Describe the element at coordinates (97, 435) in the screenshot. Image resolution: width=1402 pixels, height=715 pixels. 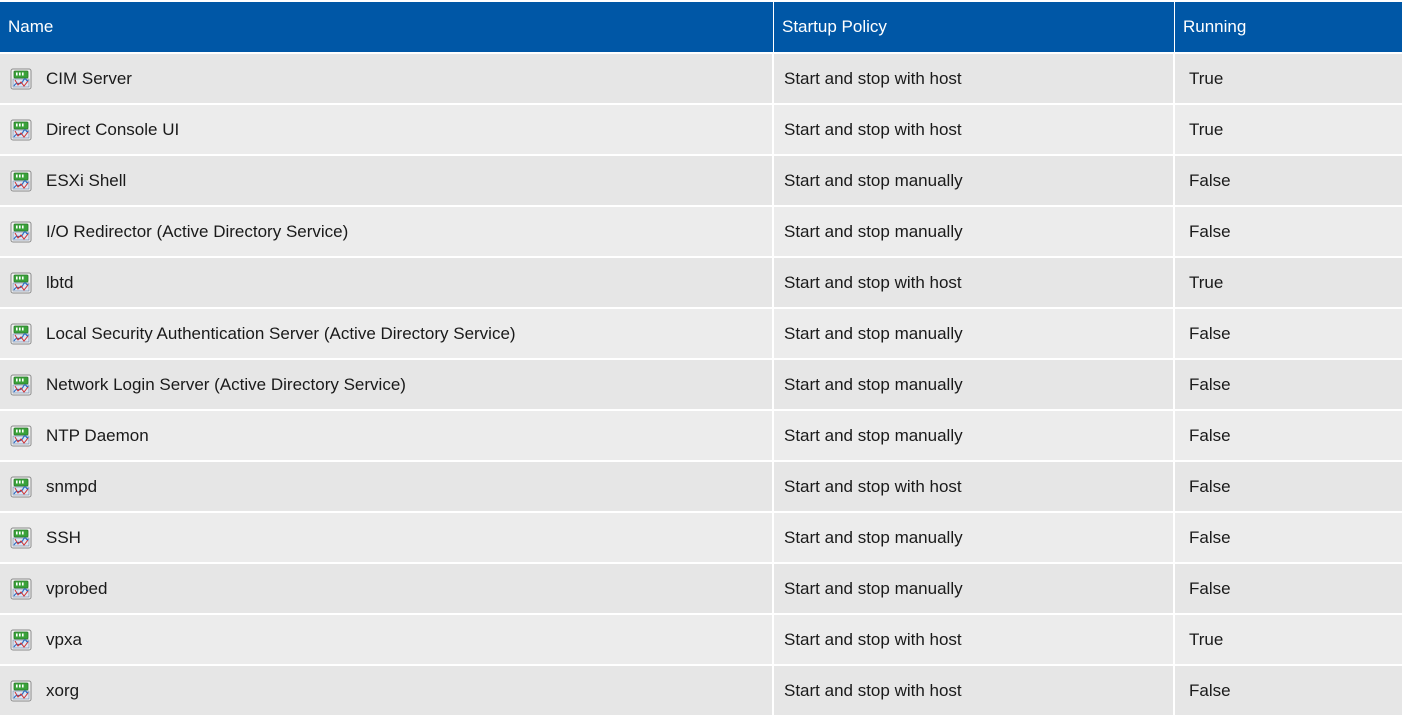
I see `service-name: NTP Daemon` at that location.